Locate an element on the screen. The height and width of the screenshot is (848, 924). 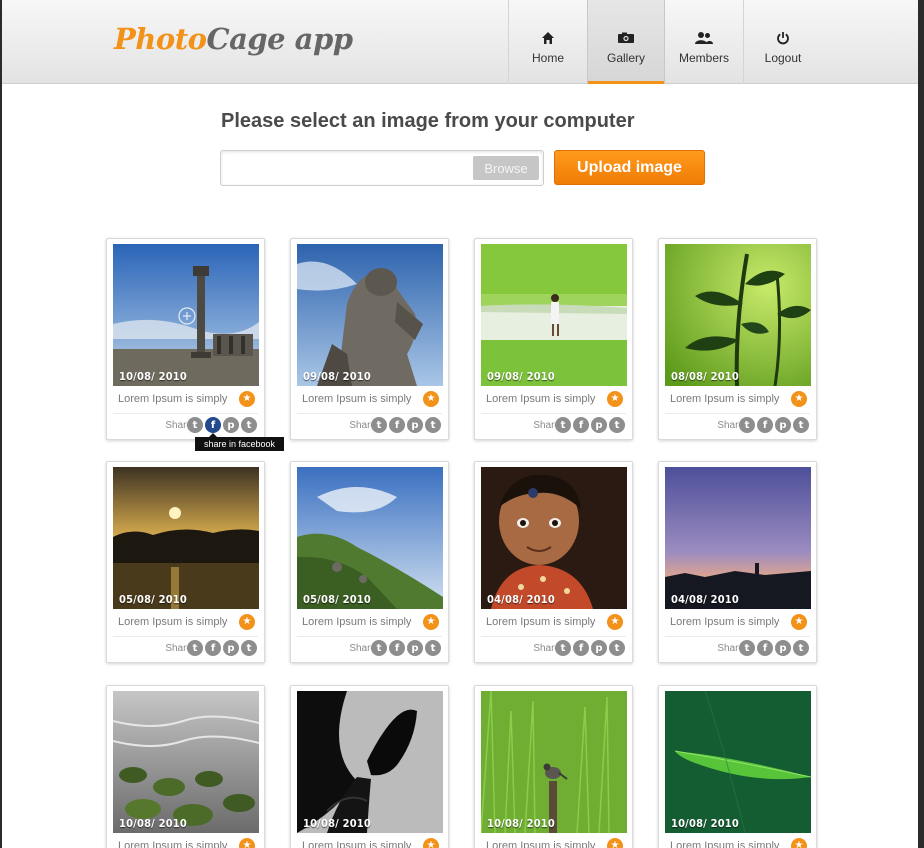
upload-image-button: Upload image is located at coordinates (629, 167).